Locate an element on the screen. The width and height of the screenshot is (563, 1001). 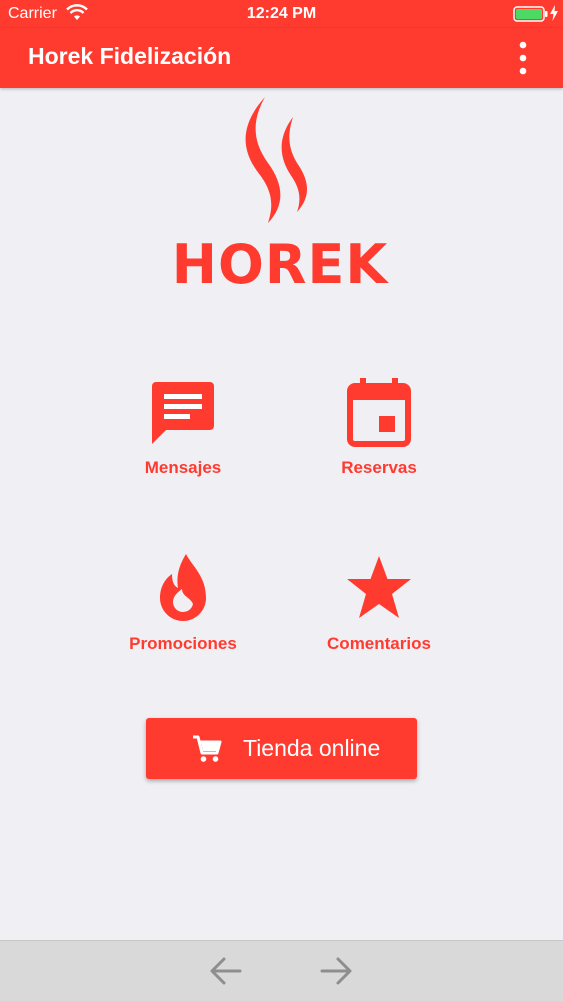
tienda-online-button: Tienda online is located at coordinates (281, 748).